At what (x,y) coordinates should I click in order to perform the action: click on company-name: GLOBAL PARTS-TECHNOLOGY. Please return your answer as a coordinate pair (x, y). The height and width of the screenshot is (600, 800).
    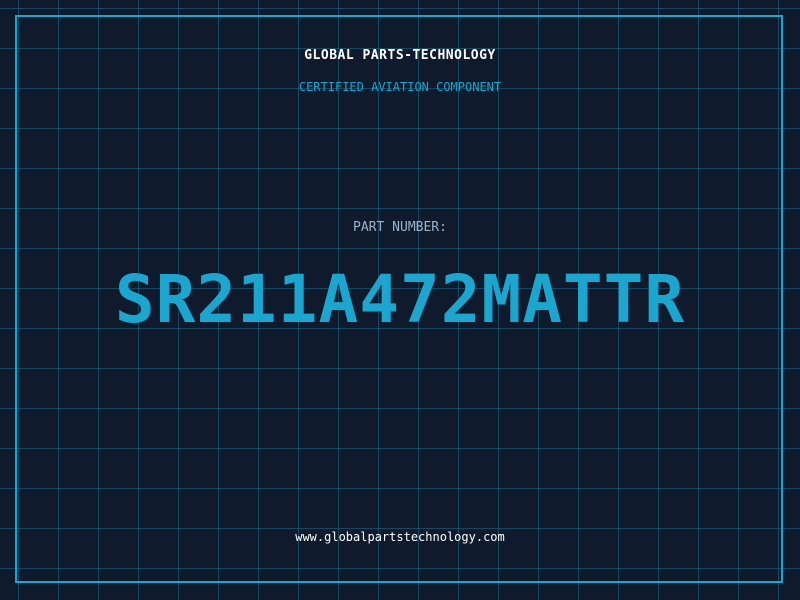
    Looking at the image, I should click on (400, 55).